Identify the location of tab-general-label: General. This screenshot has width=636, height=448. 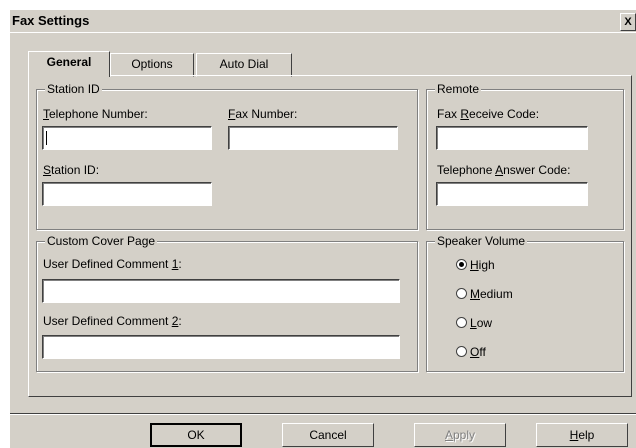
(69, 62).